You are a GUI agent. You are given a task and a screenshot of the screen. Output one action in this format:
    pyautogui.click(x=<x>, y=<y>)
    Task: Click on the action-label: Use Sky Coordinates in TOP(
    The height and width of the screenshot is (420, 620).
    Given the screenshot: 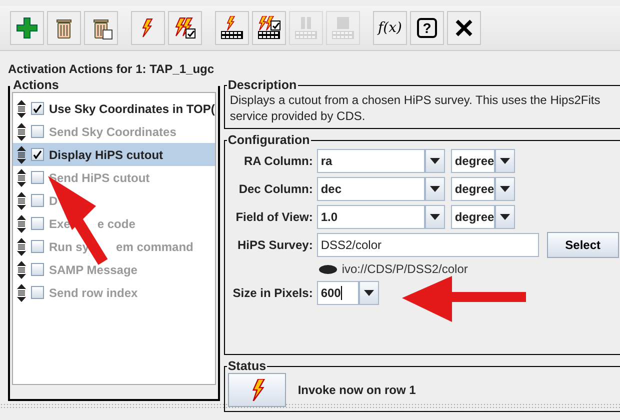 What is the action you would take?
    pyautogui.click(x=132, y=109)
    